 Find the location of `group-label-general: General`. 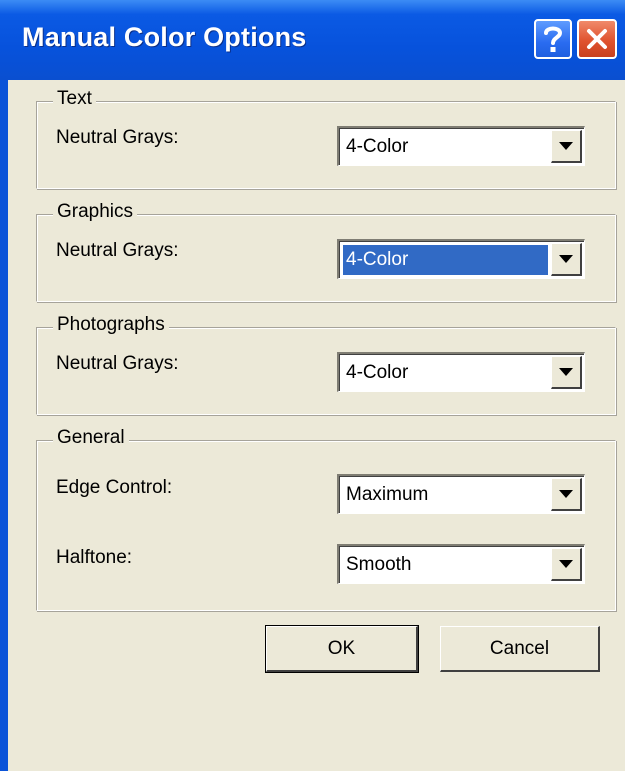

group-label-general: General is located at coordinates (91, 438).